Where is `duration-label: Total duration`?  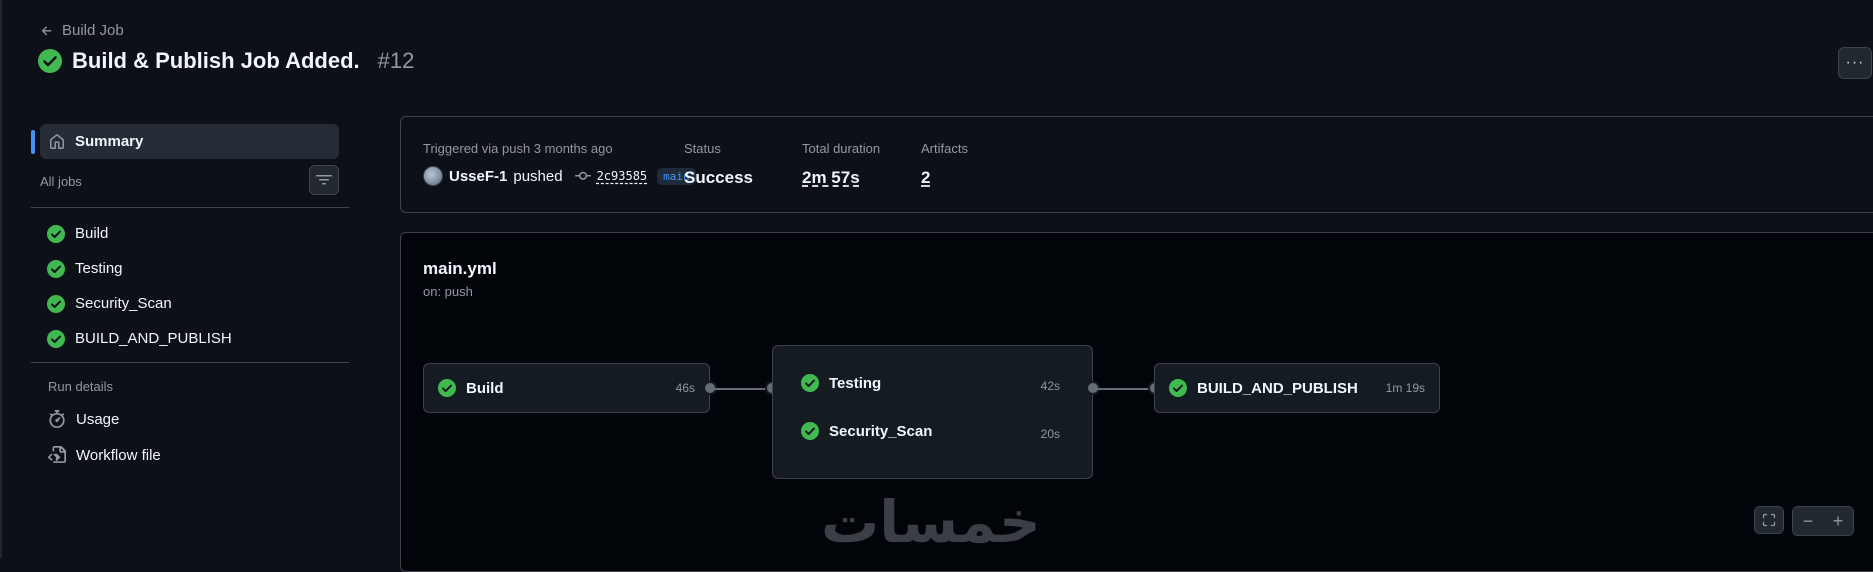
duration-label: Total duration is located at coordinates (841, 148).